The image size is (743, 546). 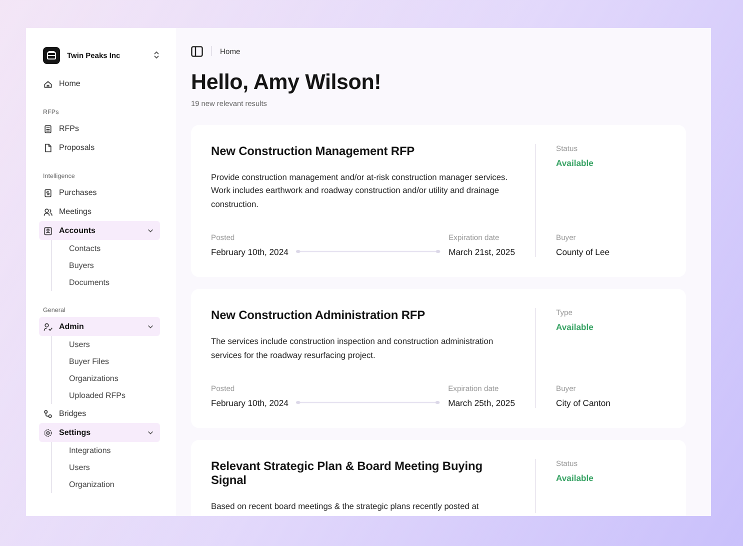 What do you see at coordinates (99, 230) in the screenshot?
I see `nav-group: Accounts` at bounding box center [99, 230].